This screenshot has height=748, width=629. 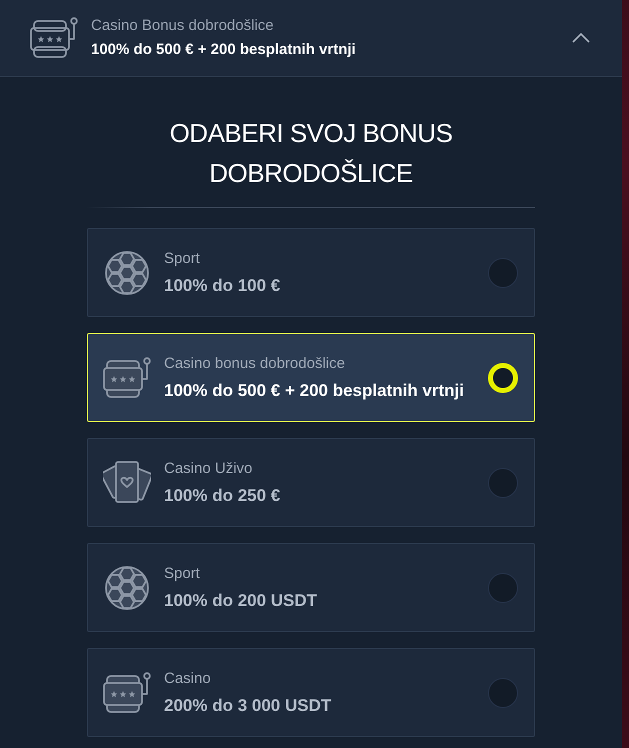 What do you see at coordinates (223, 285) in the screenshot?
I see `bonus-amount: 100% do 100 €` at bounding box center [223, 285].